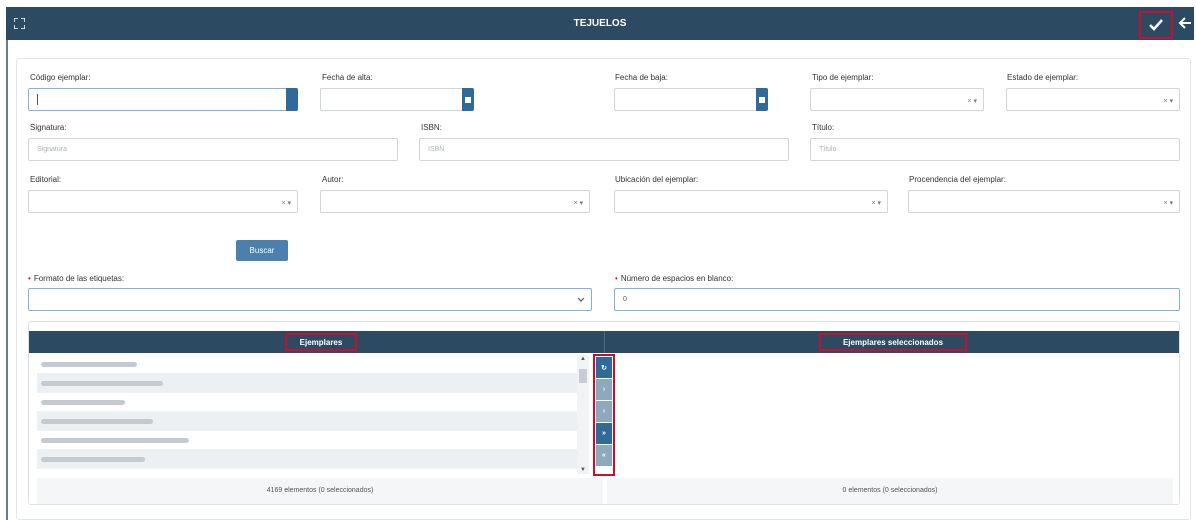 Image resolution: width=1196 pixels, height=520 pixels. I want to click on titulo-input: Título, so click(995, 149).